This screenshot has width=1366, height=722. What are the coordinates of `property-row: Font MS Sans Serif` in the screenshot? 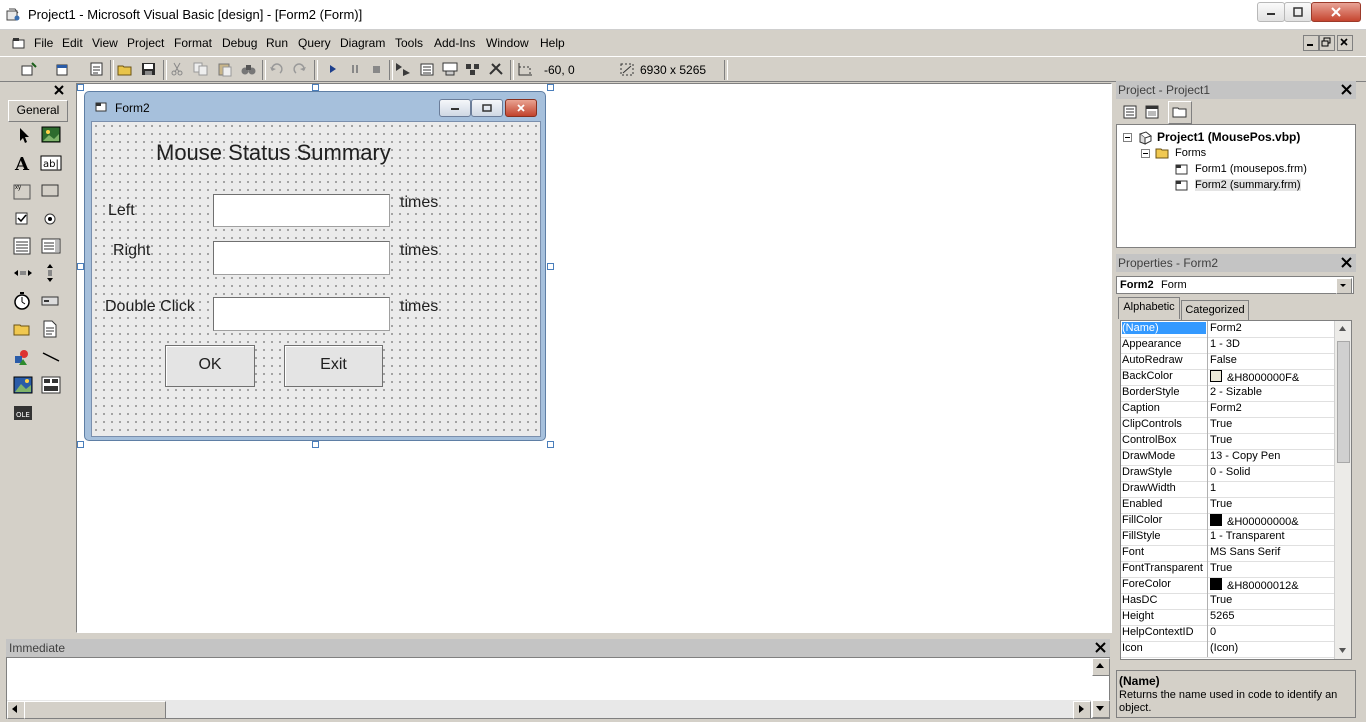 It's located at (1228, 553).